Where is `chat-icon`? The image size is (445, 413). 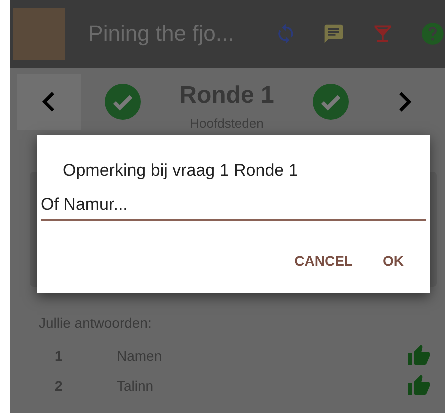 chat-icon is located at coordinates (334, 34).